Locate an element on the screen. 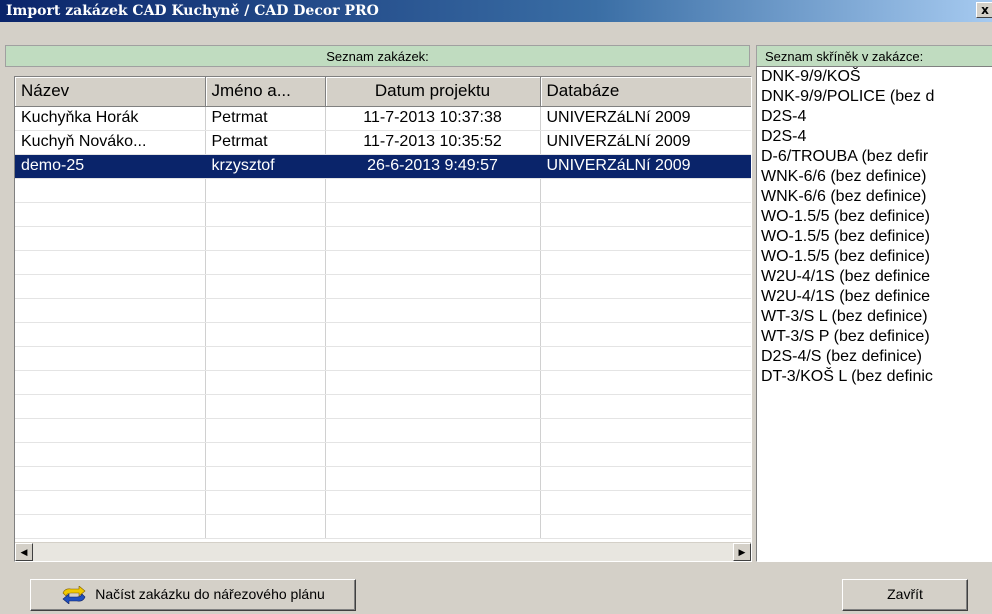 This screenshot has width=992, height=614. horizontal-scrollbar: ◀ ▶ is located at coordinates (383, 551).